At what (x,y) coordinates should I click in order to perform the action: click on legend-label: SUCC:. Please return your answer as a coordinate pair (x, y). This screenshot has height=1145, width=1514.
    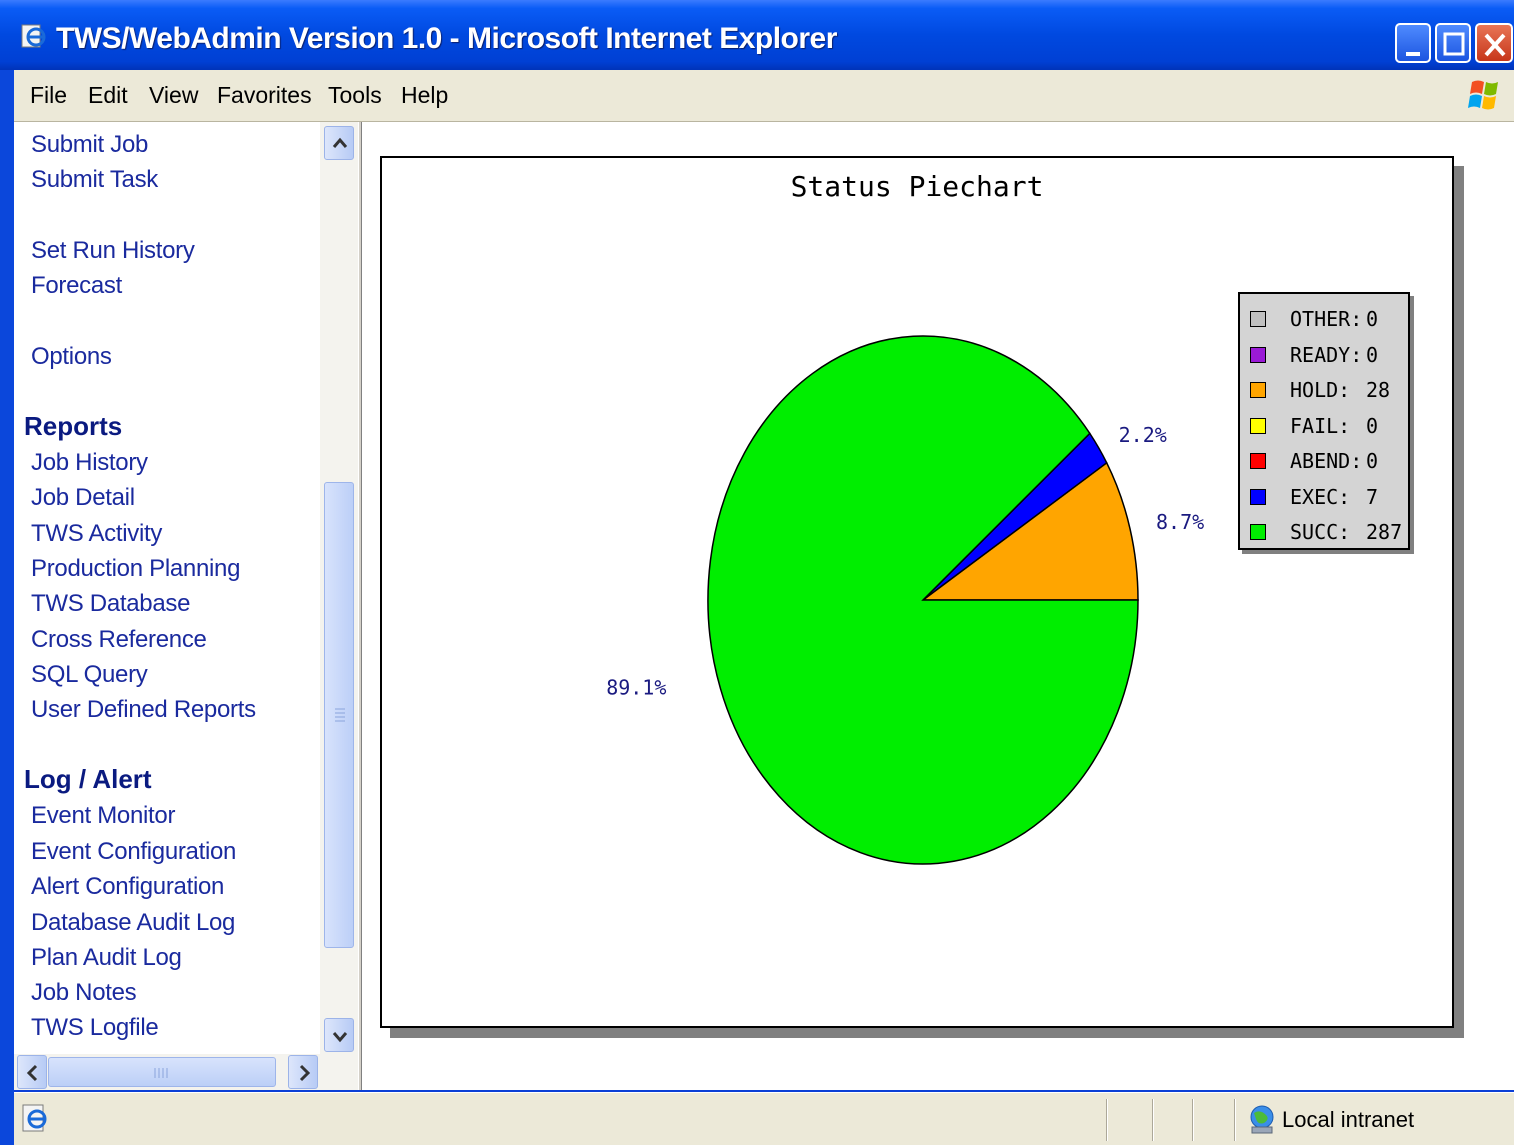
    Looking at the image, I should click on (1320, 532).